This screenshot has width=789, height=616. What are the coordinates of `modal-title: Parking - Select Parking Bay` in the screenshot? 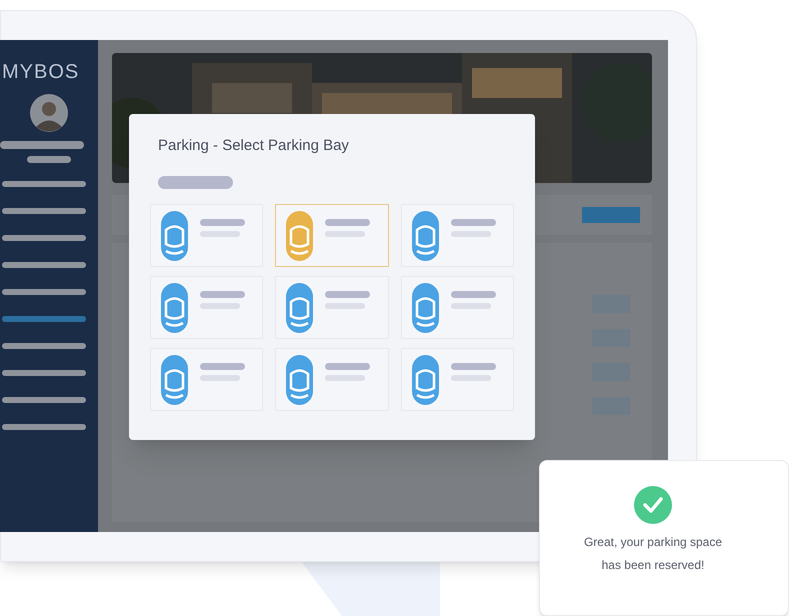 It's located at (254, 146).